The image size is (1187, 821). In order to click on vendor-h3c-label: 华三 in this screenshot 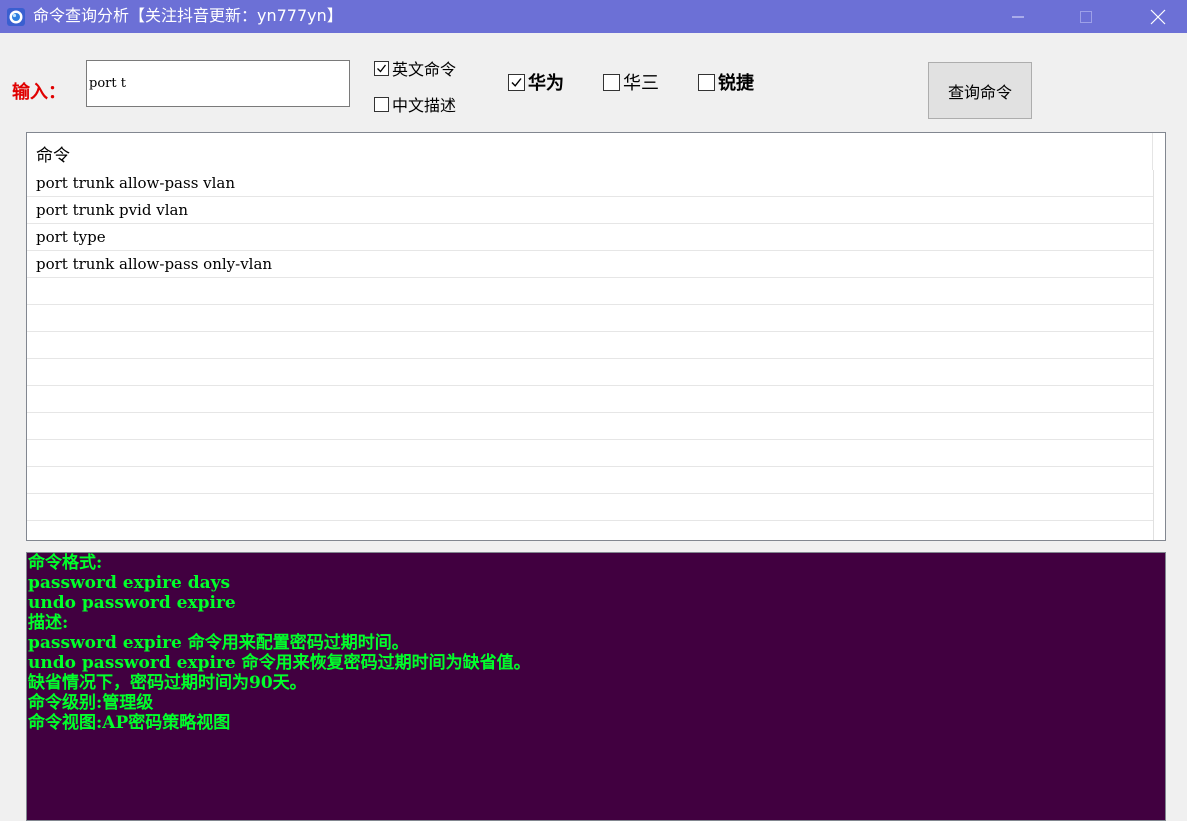, I will do `click(641, 83)`.